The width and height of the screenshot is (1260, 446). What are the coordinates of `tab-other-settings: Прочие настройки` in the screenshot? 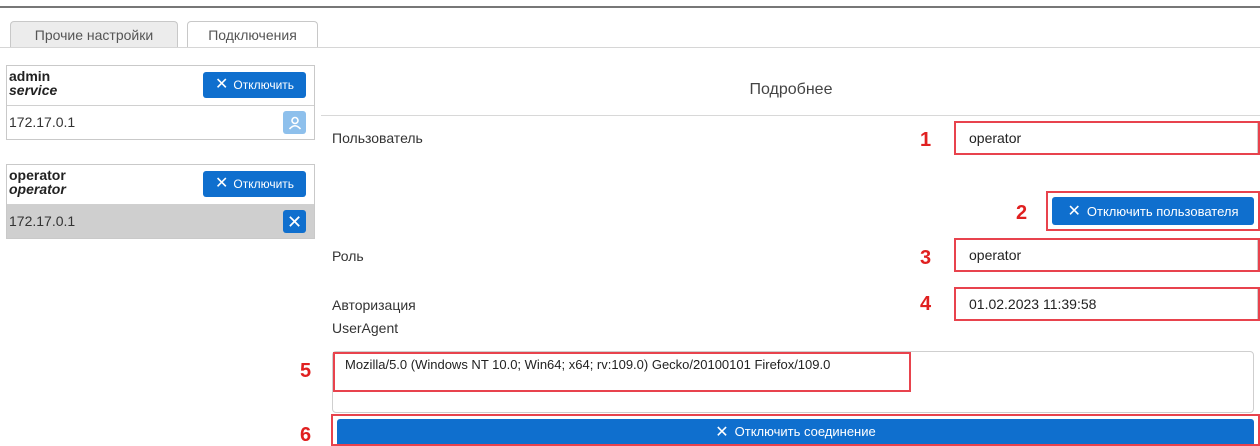 It's located at (94, 34).